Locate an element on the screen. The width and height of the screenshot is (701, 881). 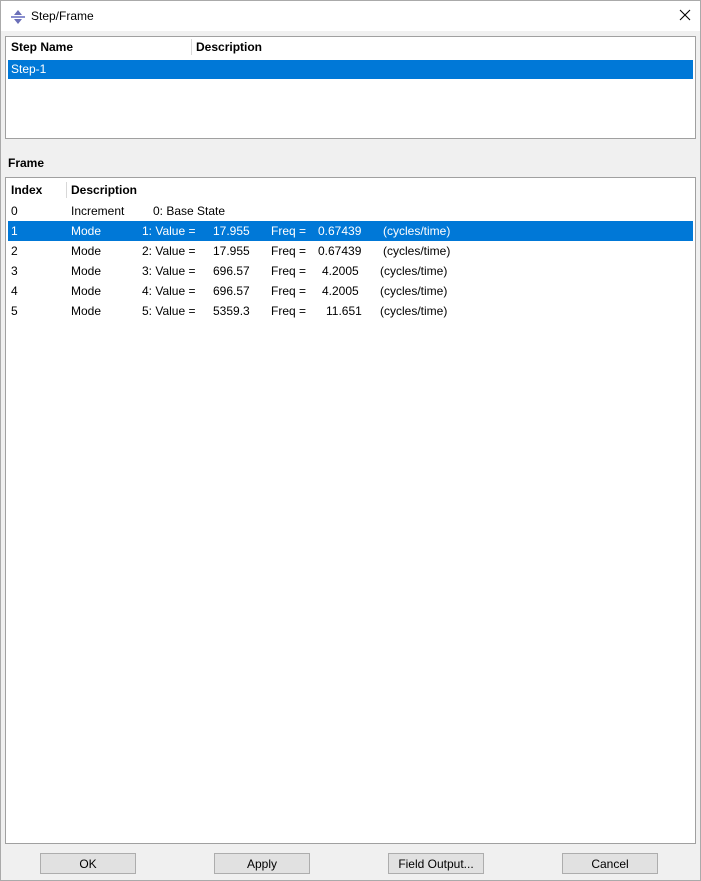
column-header-index: Index is located at coordinates (26, 190).